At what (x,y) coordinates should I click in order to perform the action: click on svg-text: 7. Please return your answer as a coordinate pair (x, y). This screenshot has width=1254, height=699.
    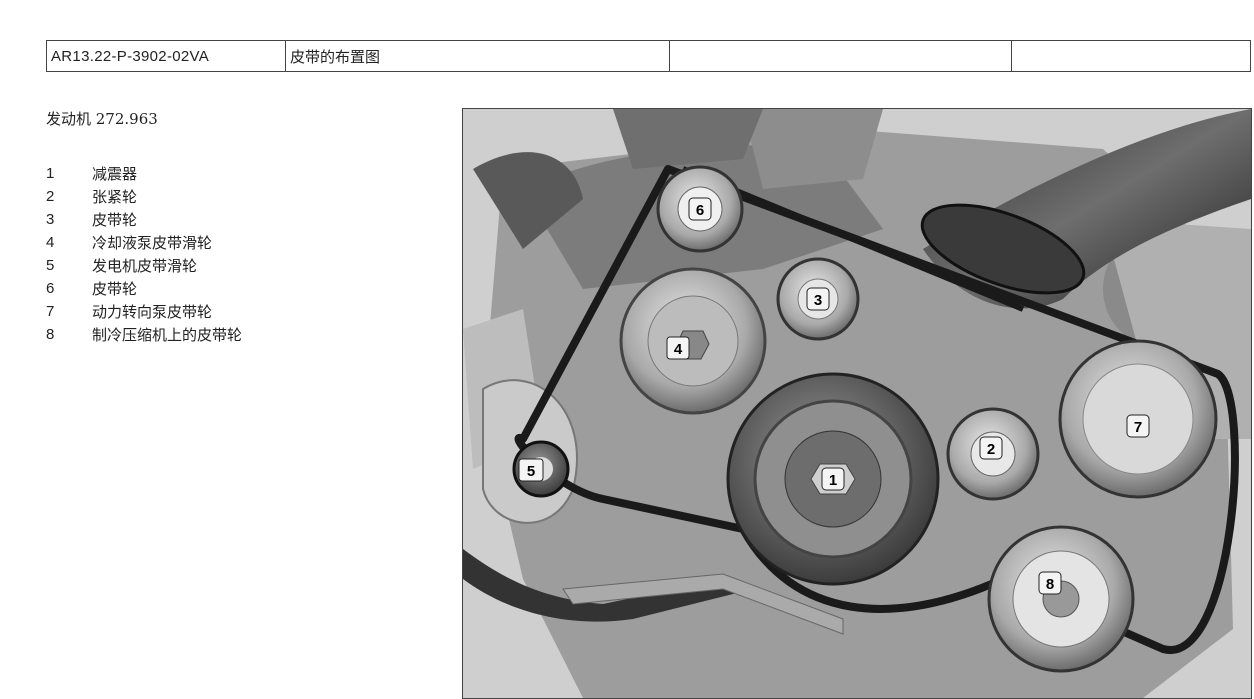
    Looking at the image, I should click on (1138, 427).